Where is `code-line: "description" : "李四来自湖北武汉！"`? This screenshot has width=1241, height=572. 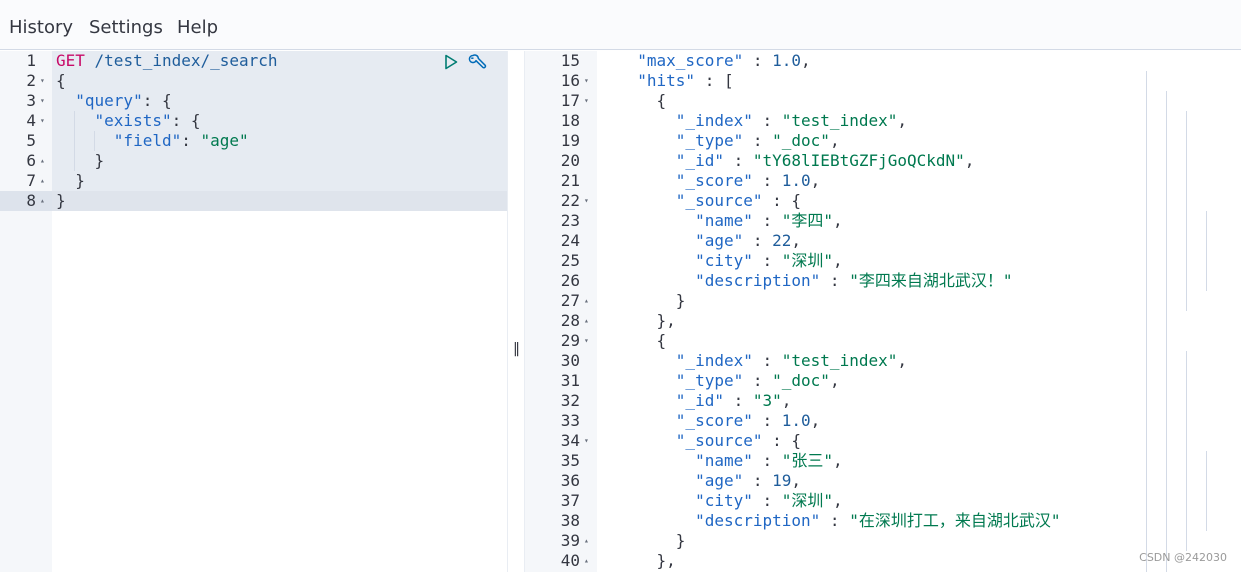 code-line: "description" : "李四来自湖北武汉！" is located at coordinates (815, 281).